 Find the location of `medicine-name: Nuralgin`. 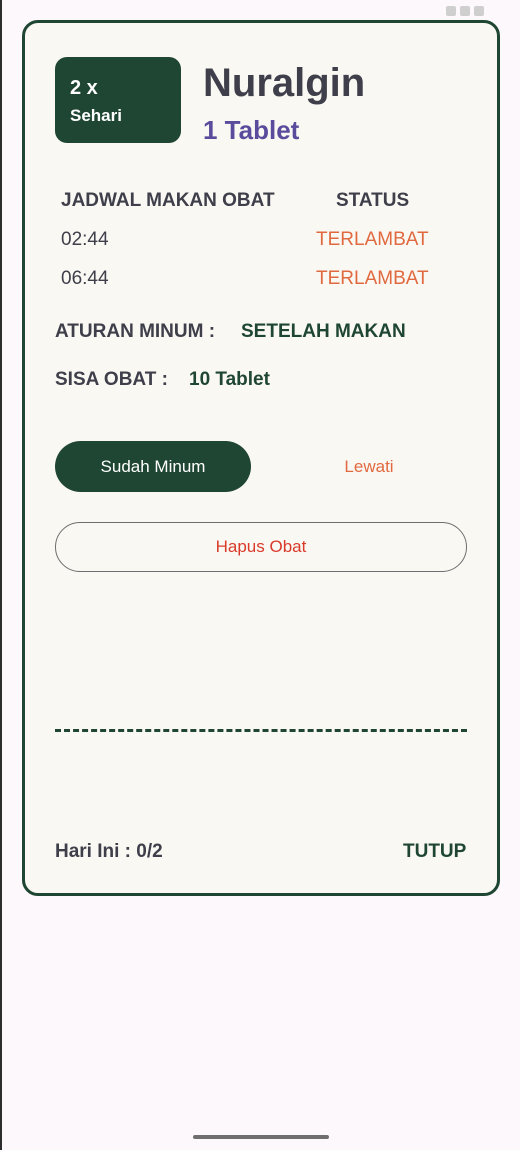

medicine-name: Nuralgin is located at coordinates (284, 83).